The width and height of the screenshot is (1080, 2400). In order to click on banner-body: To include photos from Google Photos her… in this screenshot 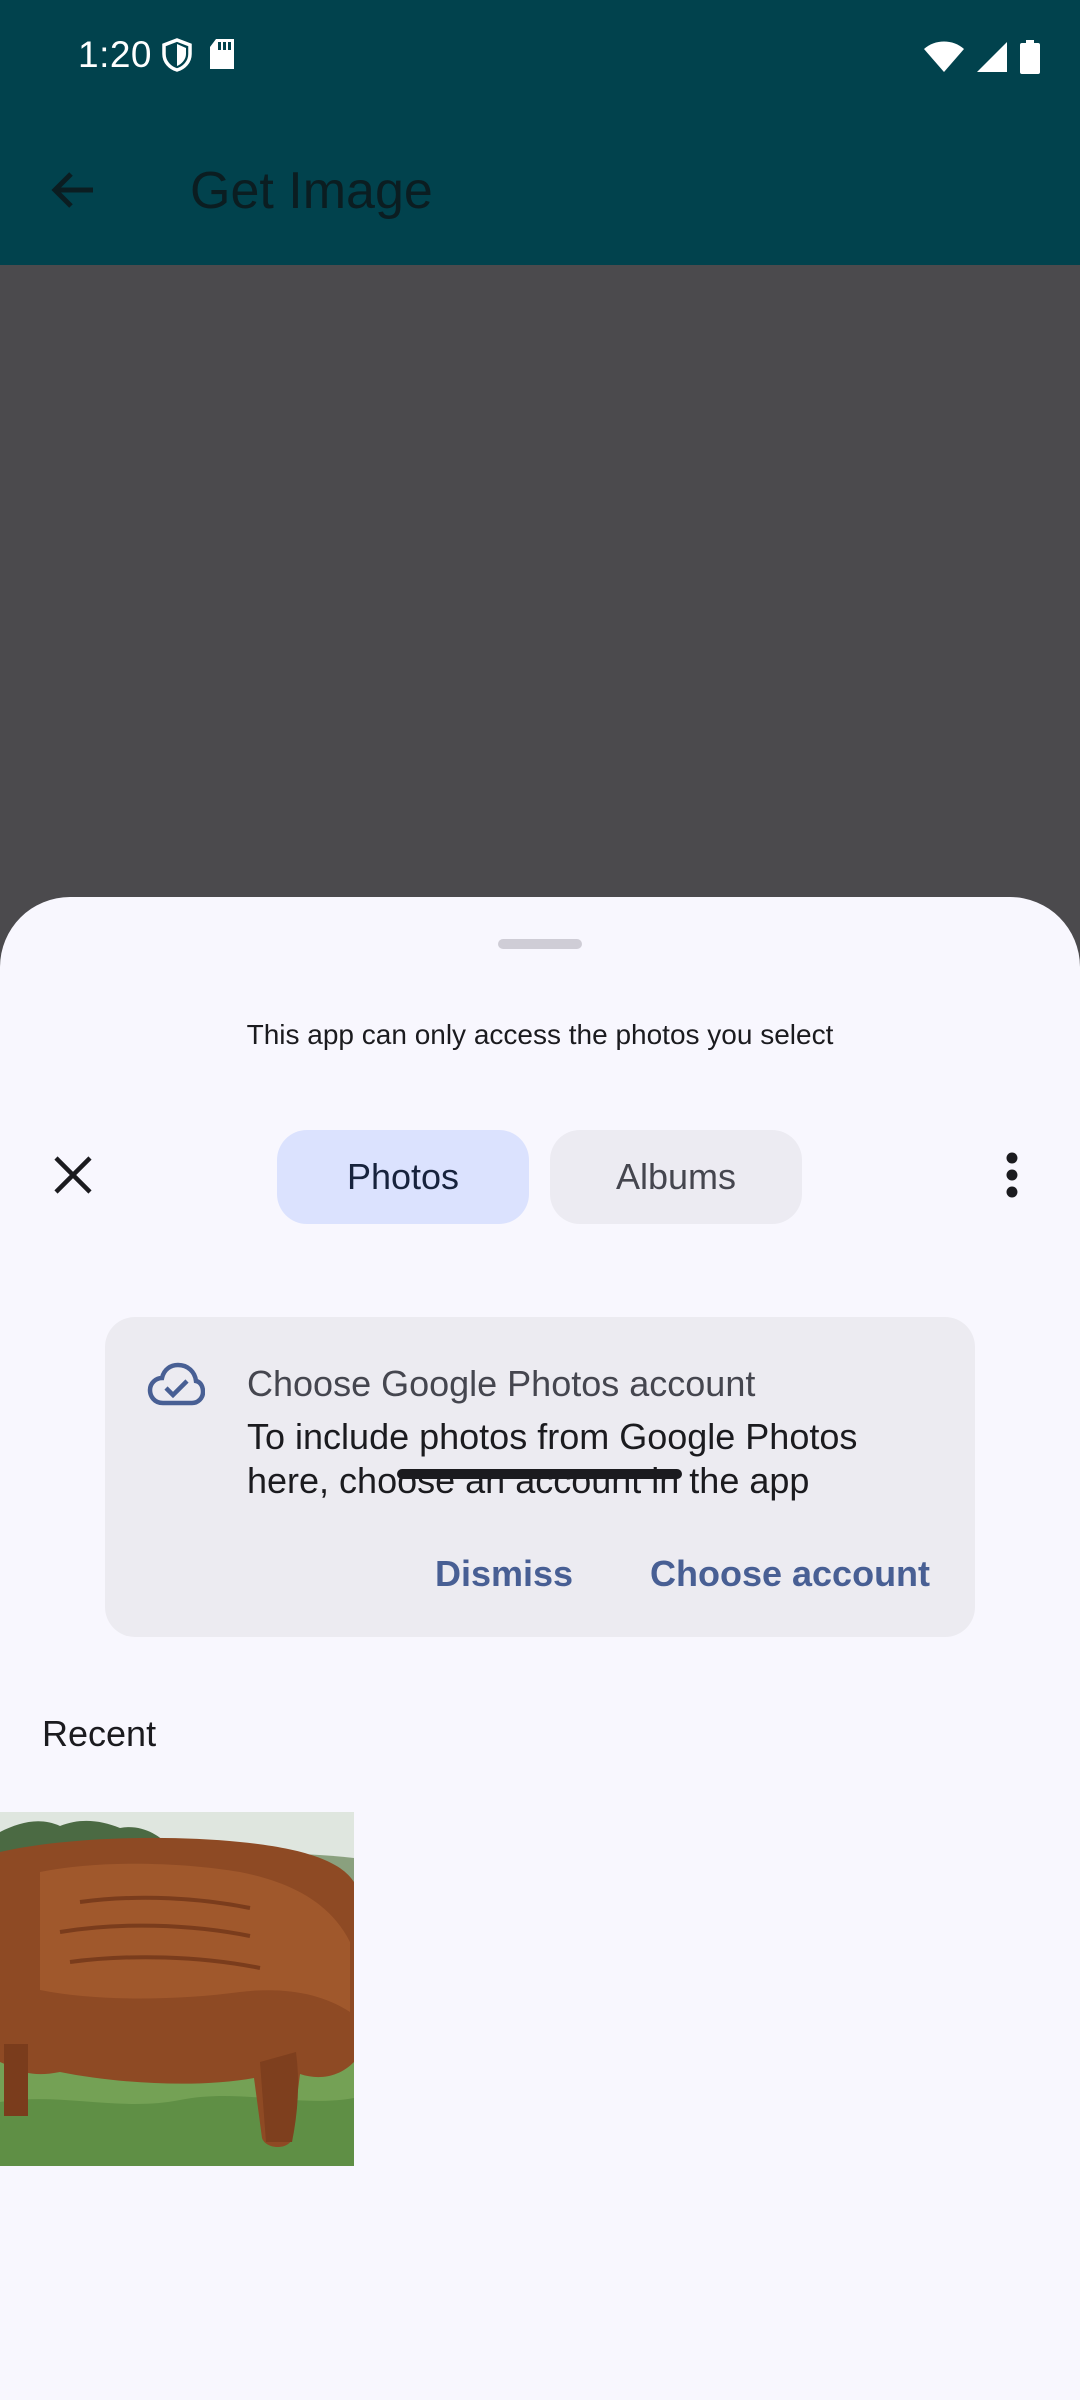, I will do `click(552, 1458)`.